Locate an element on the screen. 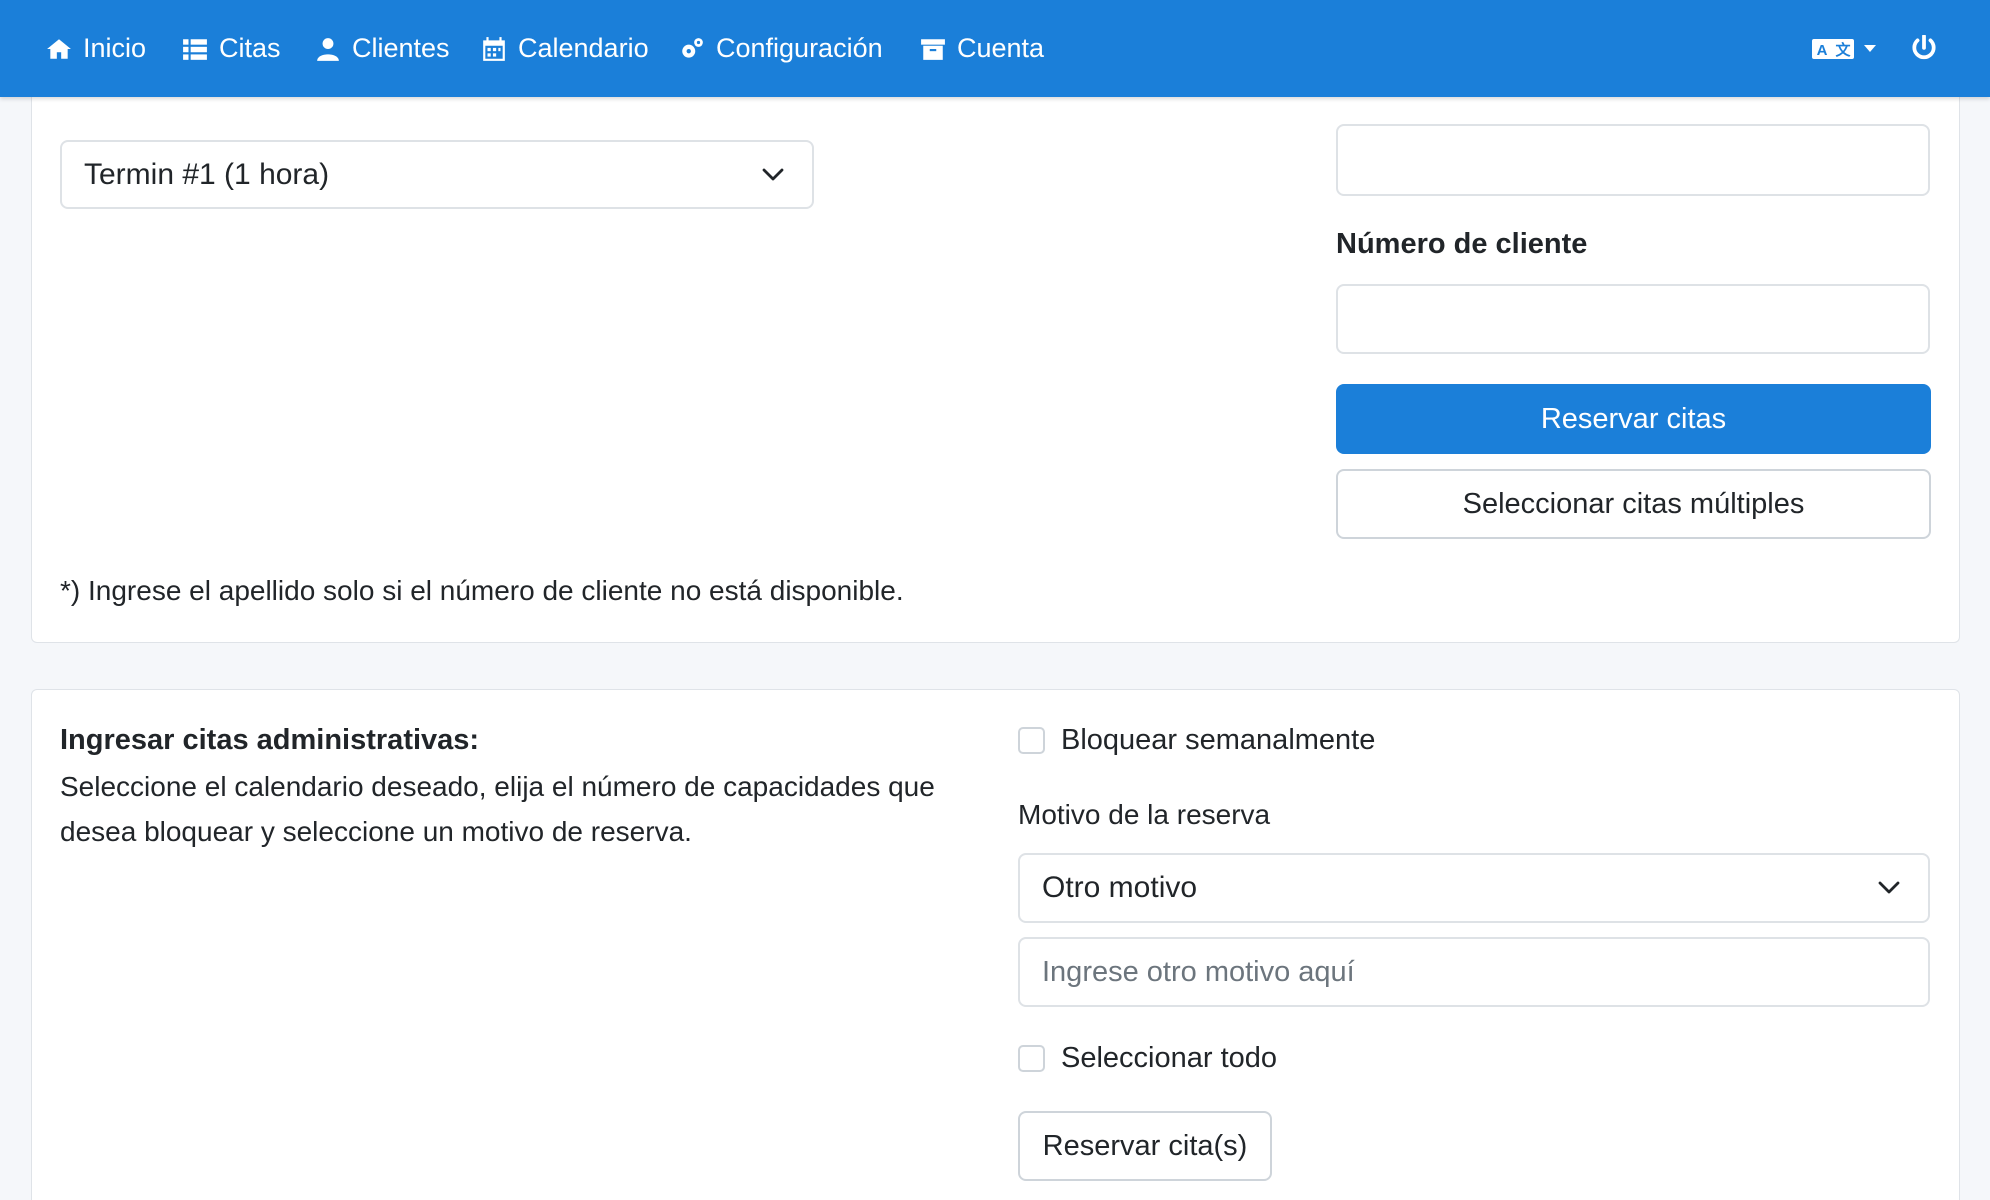  nav-inicio: Inicio is located at coordinates (96, 48).